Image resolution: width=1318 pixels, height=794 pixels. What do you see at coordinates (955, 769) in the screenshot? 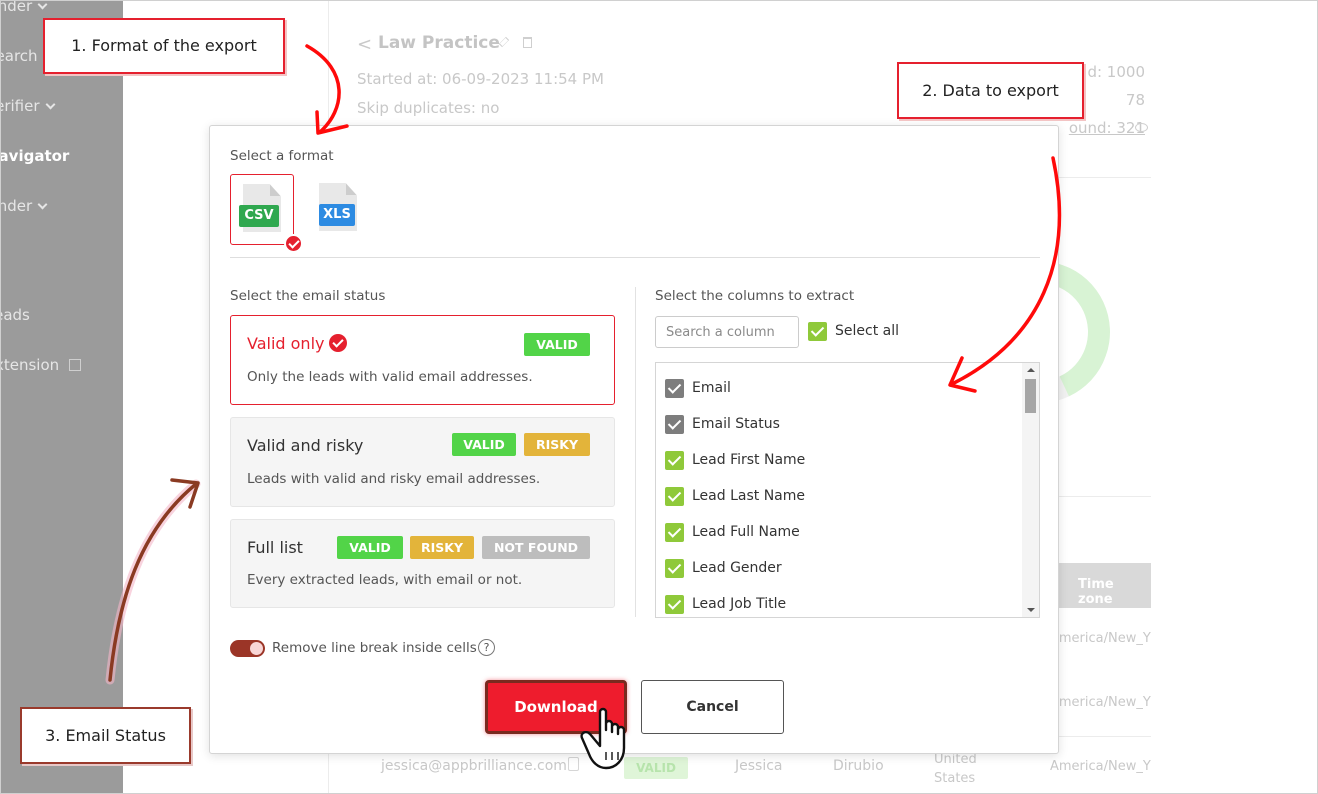
I see `table-cell-country: United States` at bounding box center [955, 769].